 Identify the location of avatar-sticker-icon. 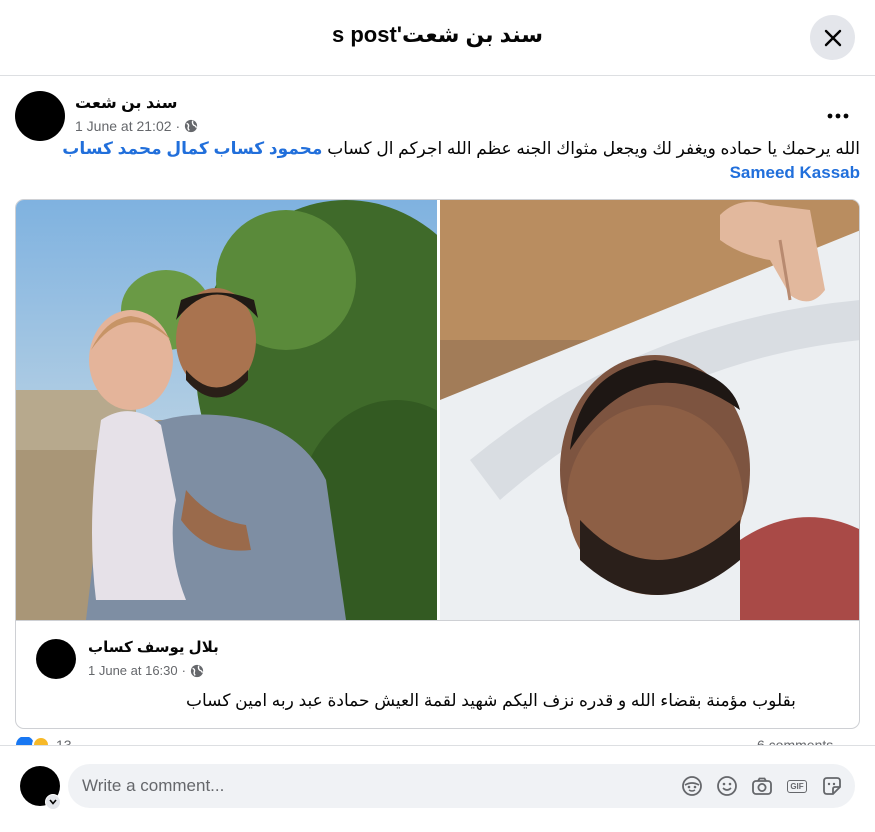
(692, 786).